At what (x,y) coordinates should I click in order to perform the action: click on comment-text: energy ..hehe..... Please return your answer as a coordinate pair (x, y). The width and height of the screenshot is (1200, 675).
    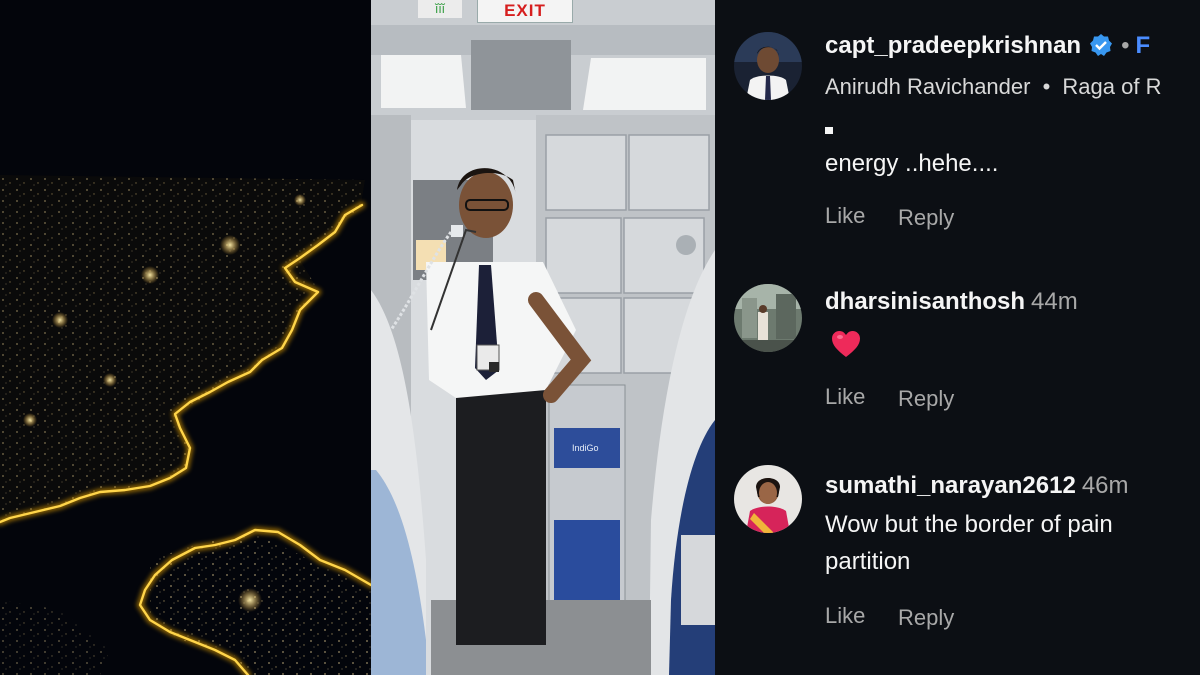
    Looking at the image, I should click on (912, 163).